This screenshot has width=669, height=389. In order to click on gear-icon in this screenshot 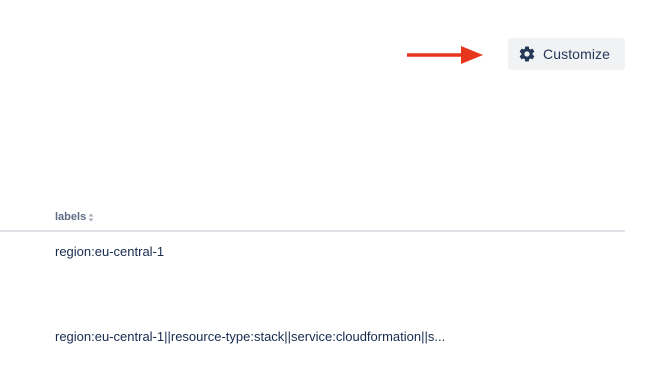, I will do `click(527, 54)`.